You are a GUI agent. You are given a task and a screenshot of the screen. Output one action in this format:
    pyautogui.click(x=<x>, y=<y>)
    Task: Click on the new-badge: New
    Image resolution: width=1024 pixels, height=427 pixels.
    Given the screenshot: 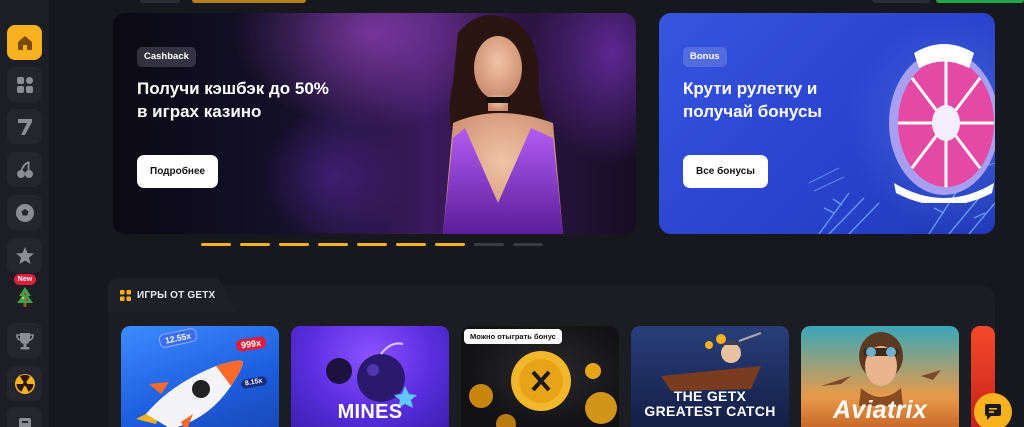 What is the action you would take?
    pyautogui.click(x=25, y=279)
    